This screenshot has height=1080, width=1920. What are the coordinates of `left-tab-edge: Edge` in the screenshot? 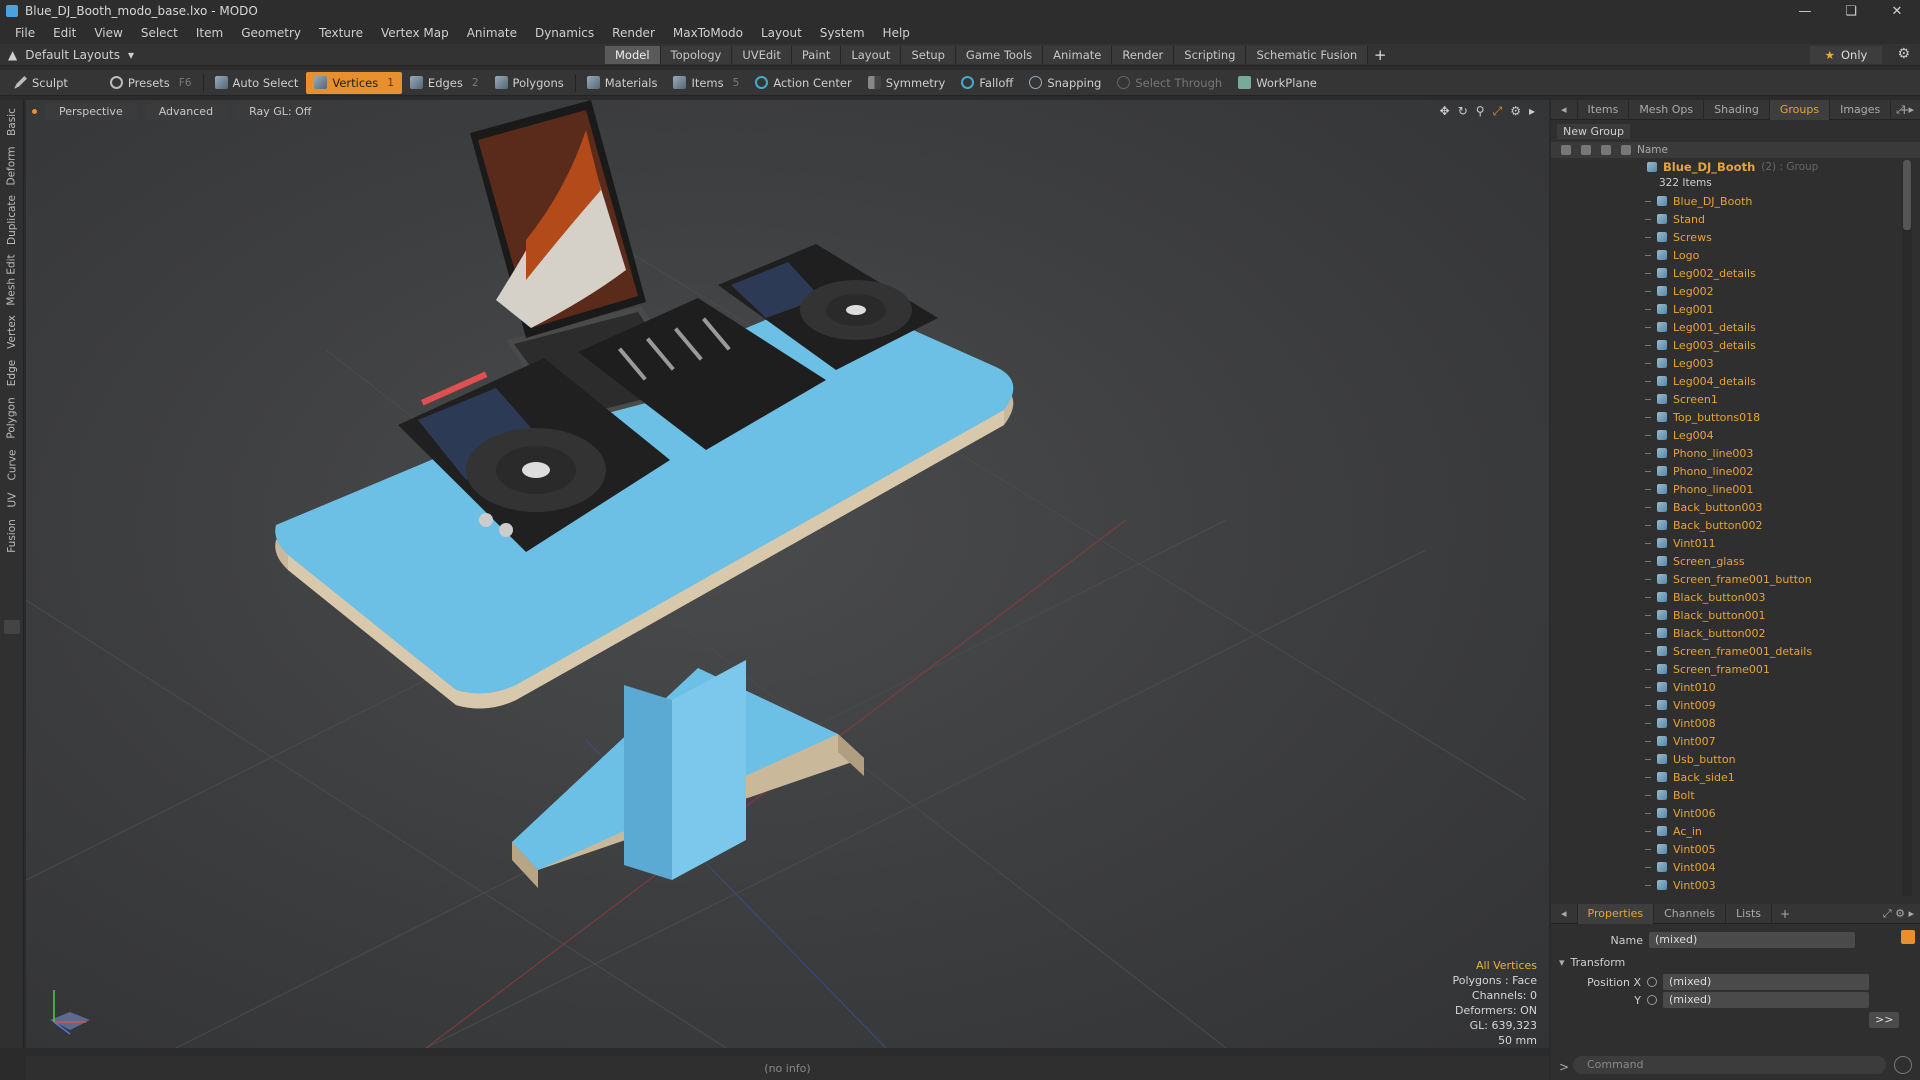 It's located at (12, 373).